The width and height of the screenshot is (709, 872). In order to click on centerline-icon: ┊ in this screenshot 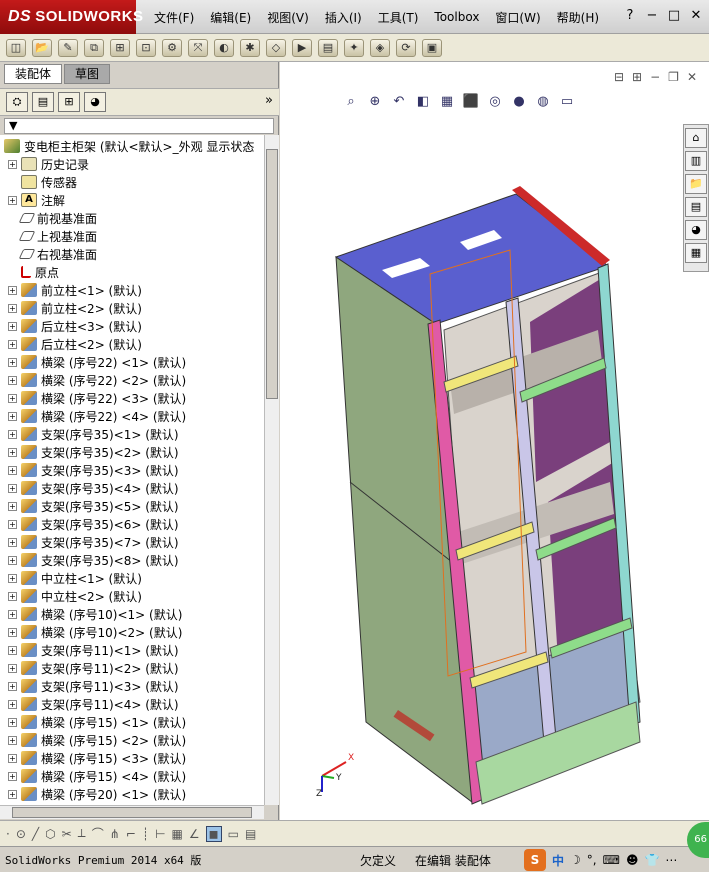, I will do `click(145, 834)`.